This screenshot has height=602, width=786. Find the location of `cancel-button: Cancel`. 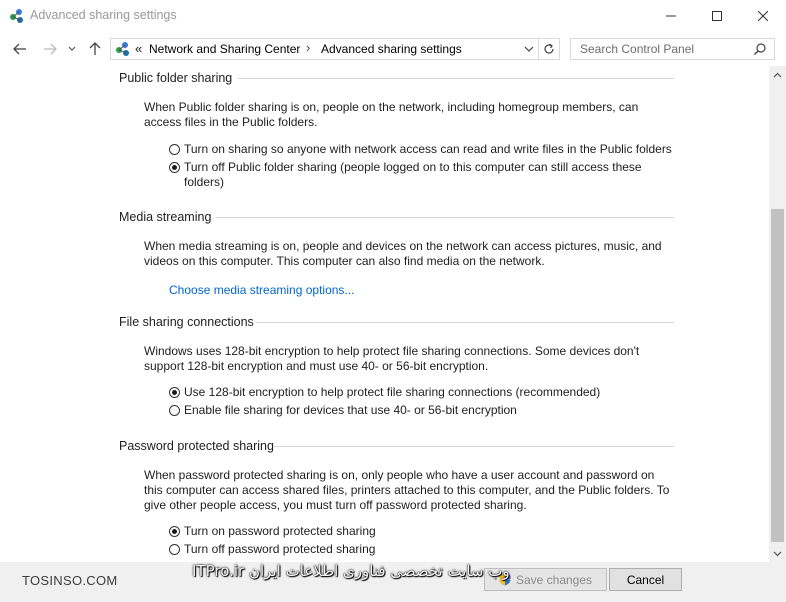

cancel-button: Cancel is located at coordinates (645, 579).